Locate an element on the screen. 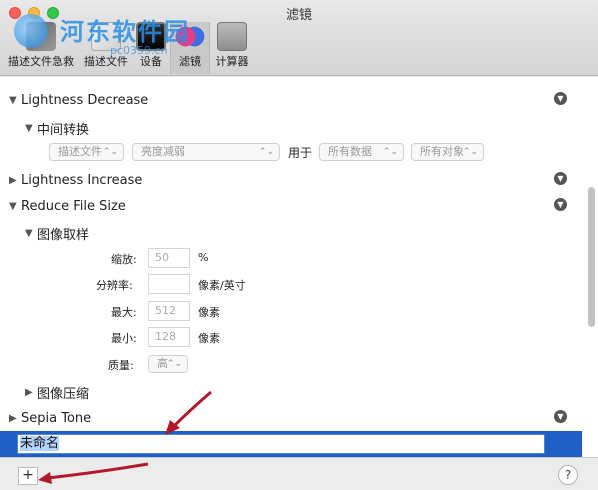  resolution-unit: 像素/英寸 is located at coordinates (222, 285).